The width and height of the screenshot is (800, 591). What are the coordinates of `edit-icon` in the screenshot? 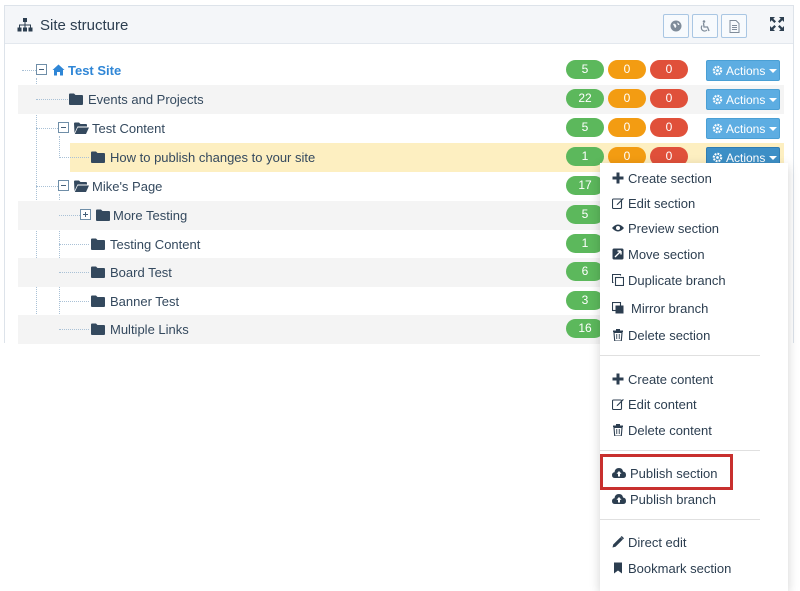 It's located at (618, 404).